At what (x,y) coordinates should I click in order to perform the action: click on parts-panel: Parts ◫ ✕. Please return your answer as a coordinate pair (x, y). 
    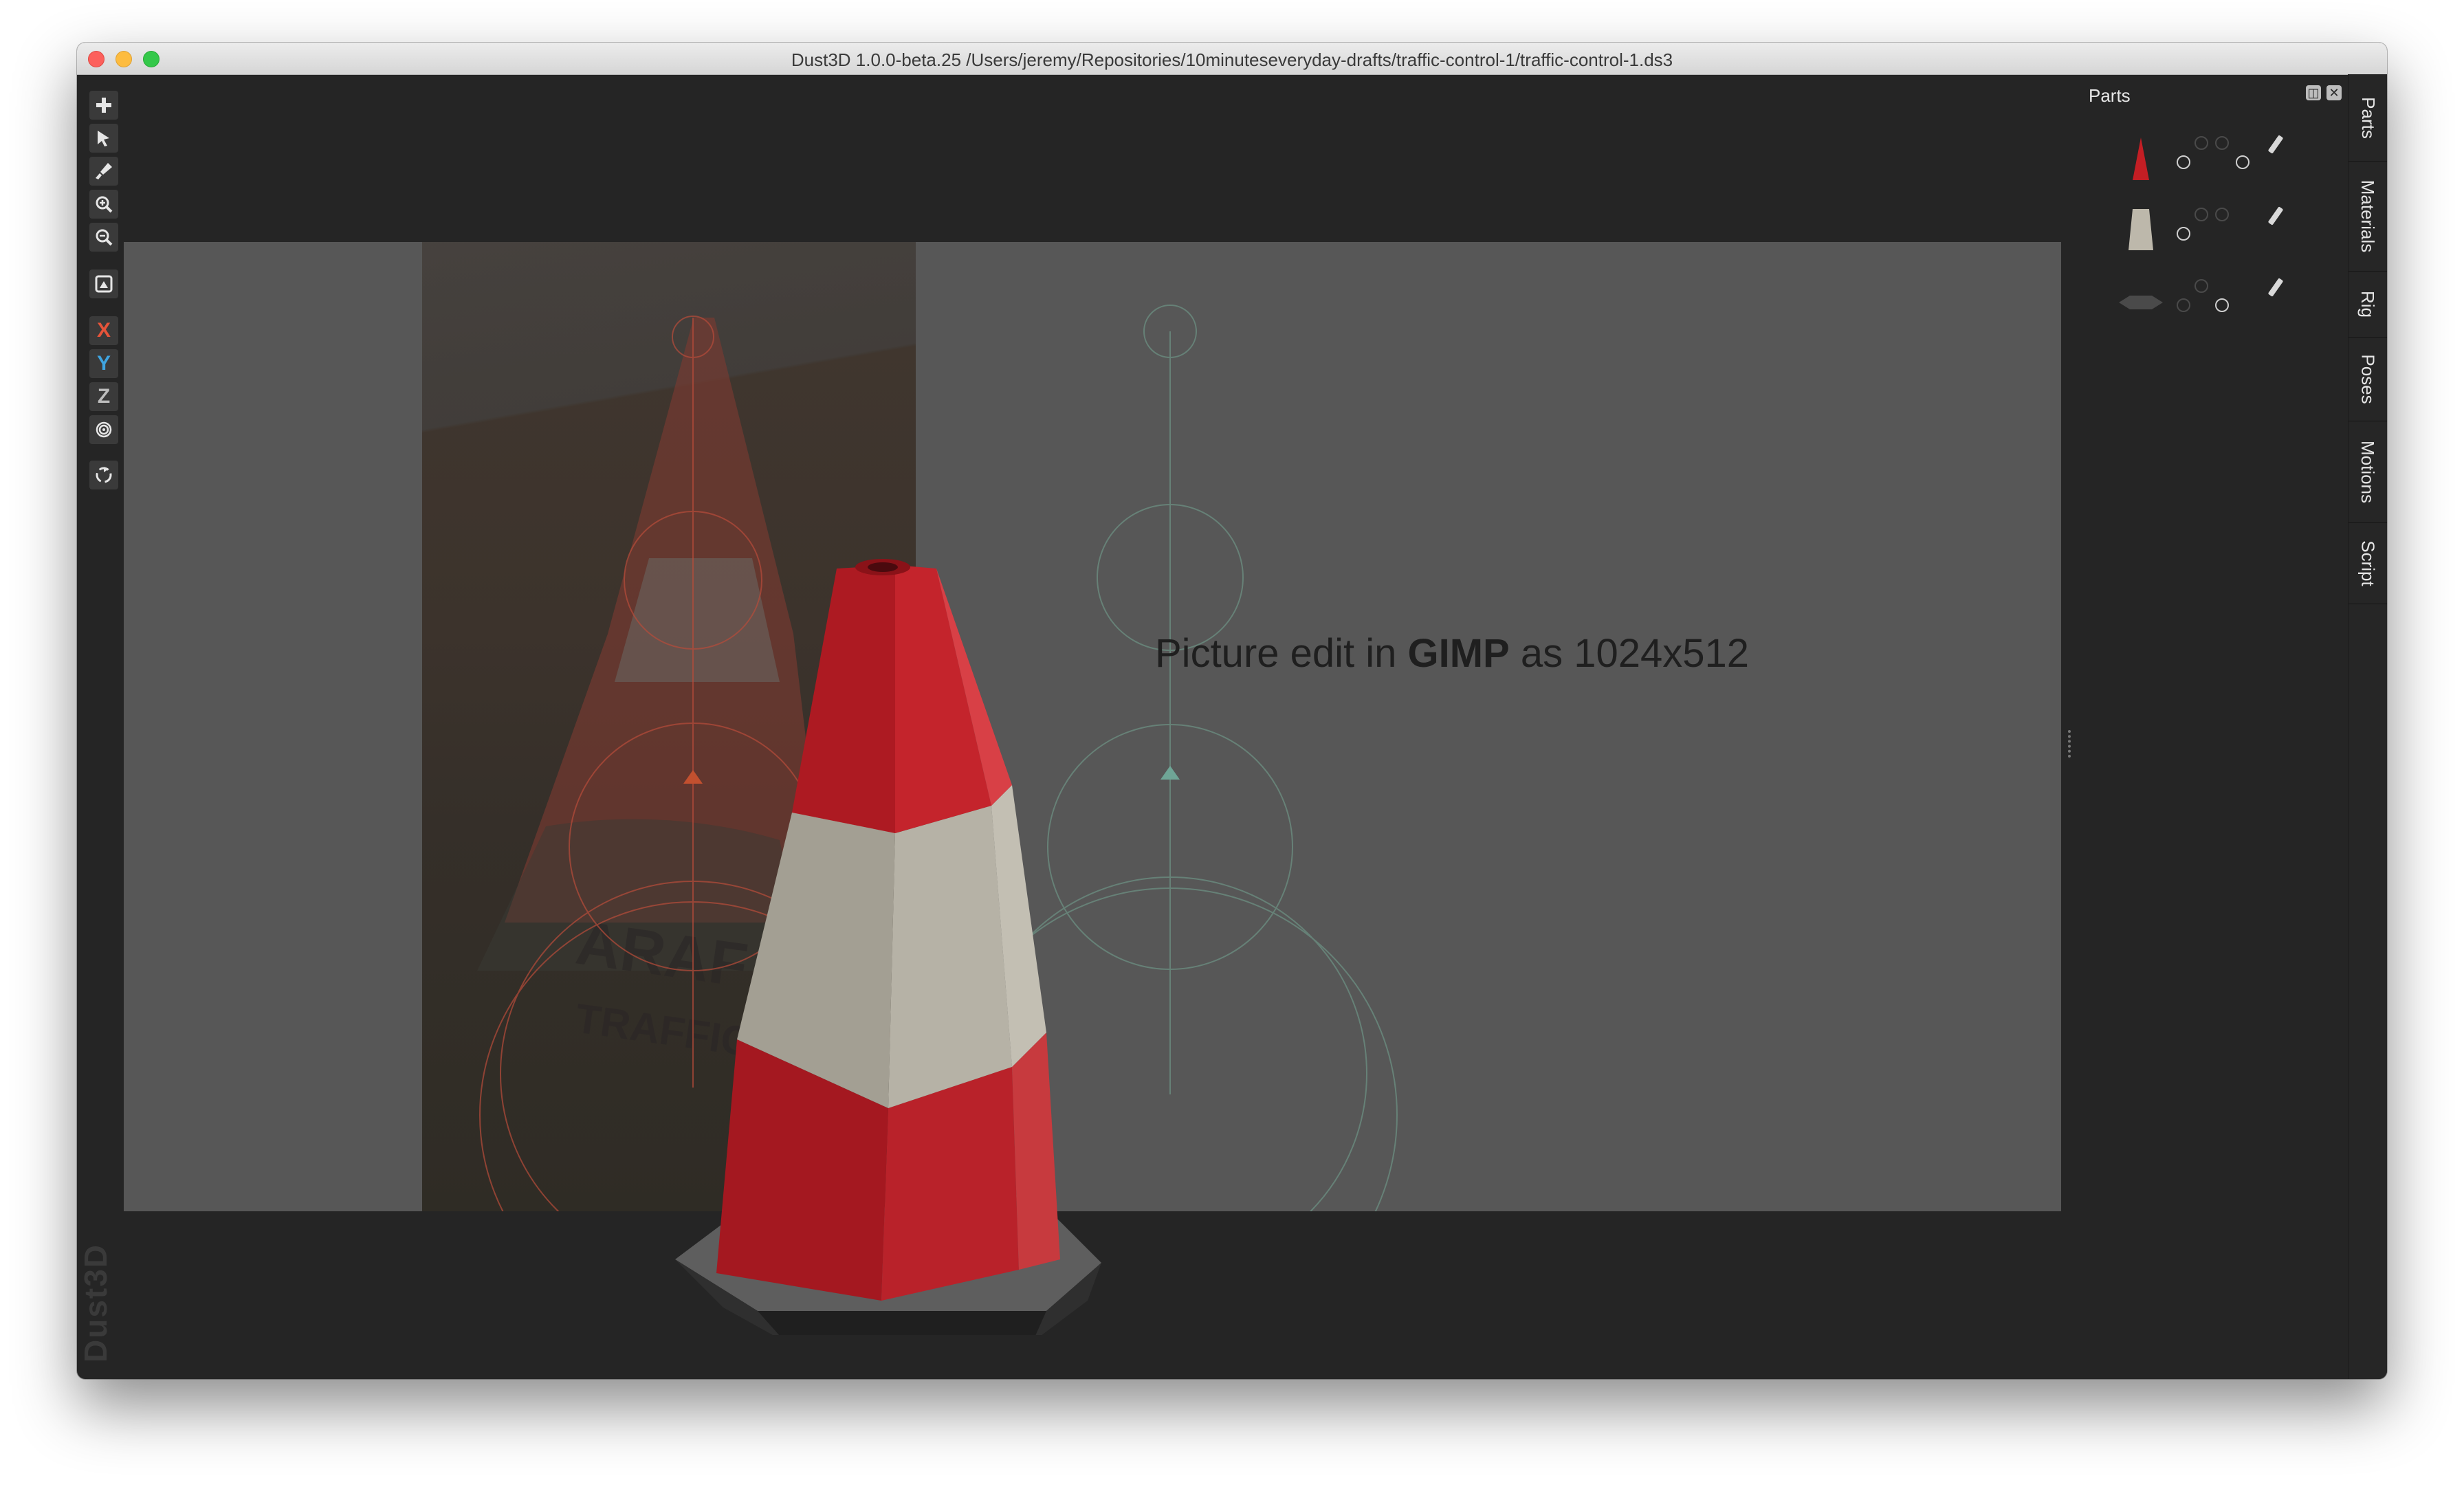
    Looking at the image, I should click on (2209, 726).